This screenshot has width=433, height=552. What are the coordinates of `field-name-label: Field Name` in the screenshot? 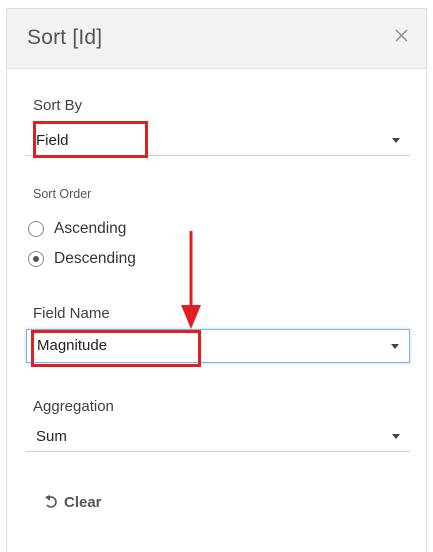 It's located at (71, 313).